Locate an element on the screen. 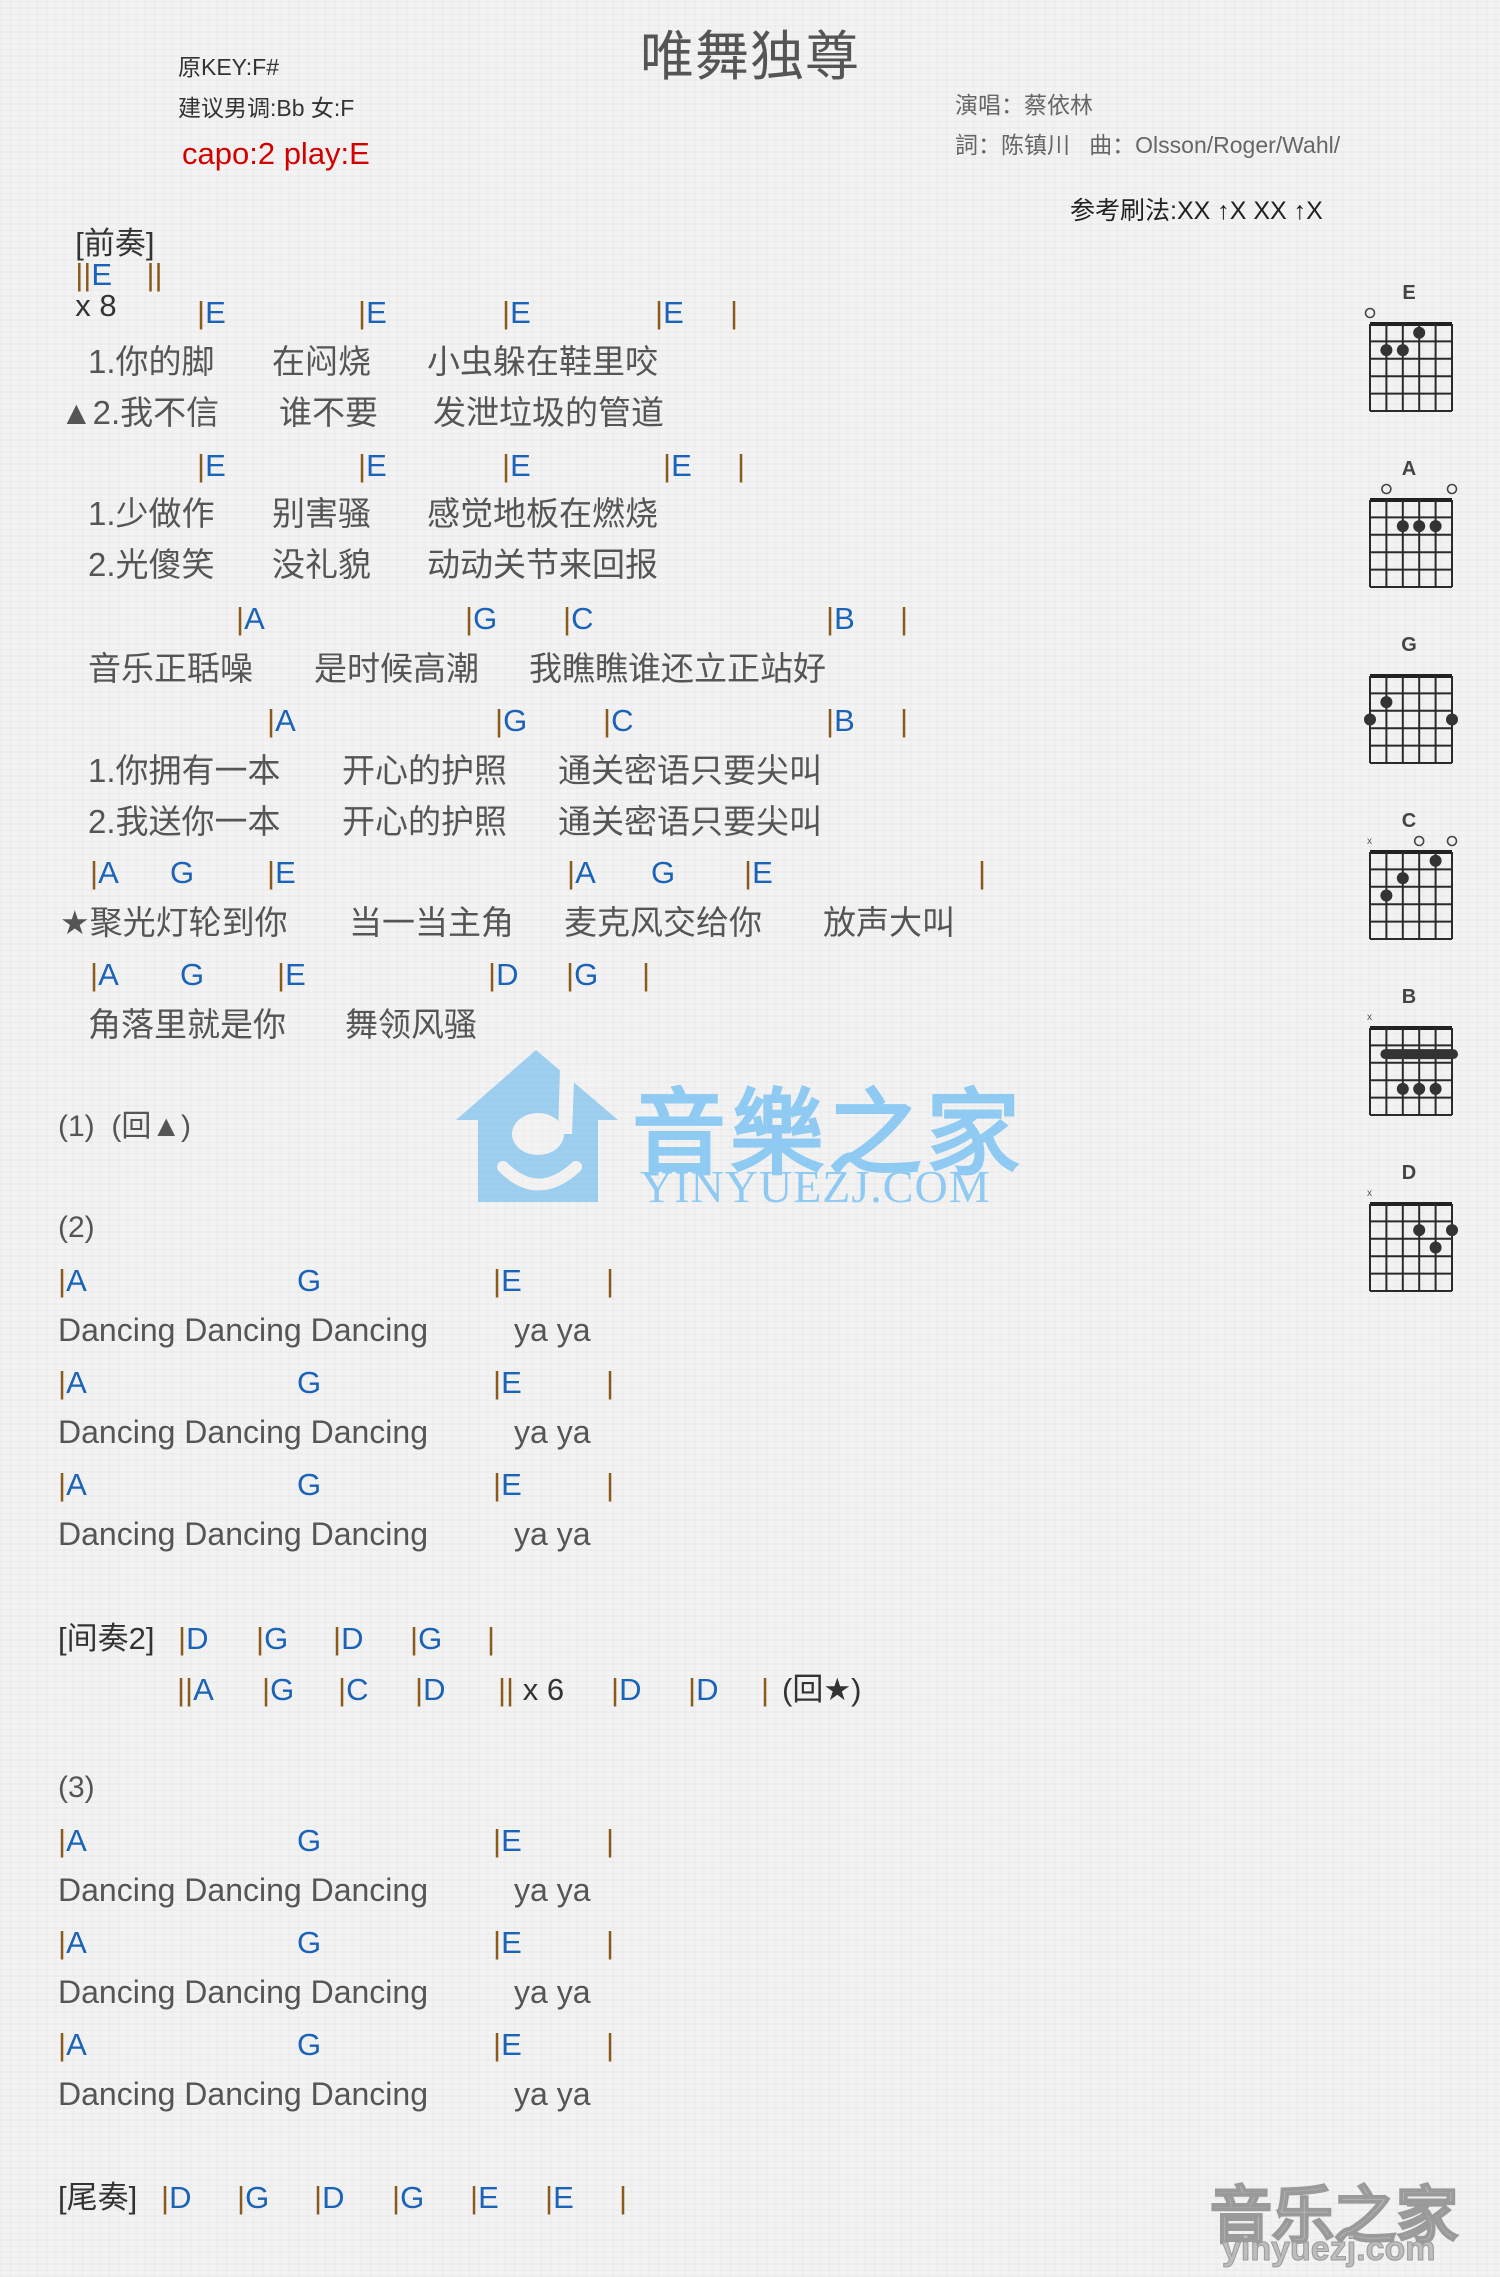 The height and width of the screenshot is (2277, 1500). chord-name: (回★) is located at coordinates (822, 1689).